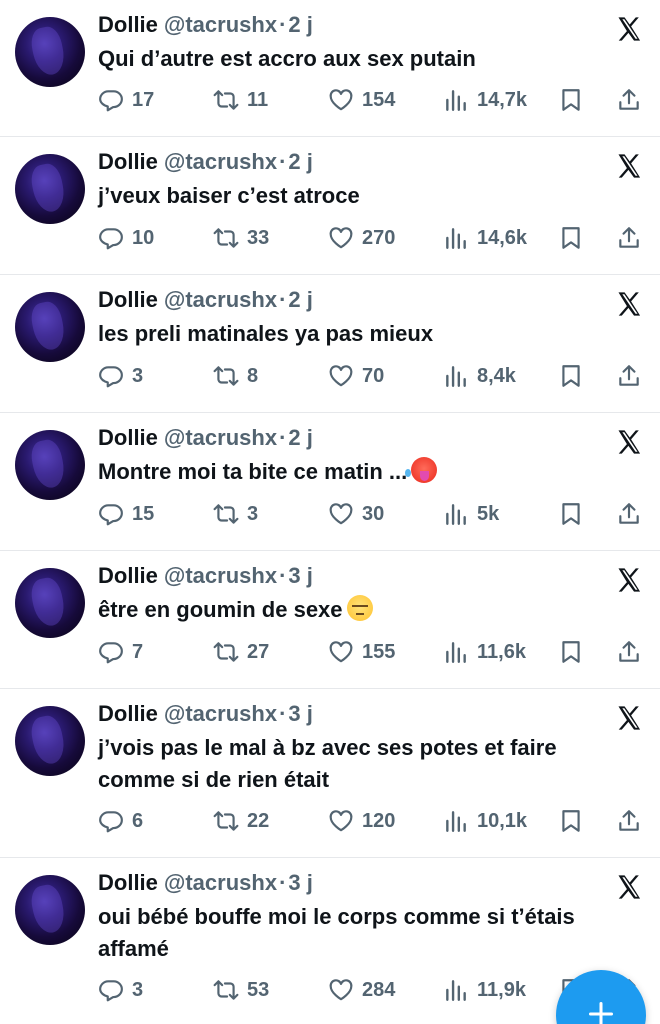 This screenshot has width=660, height=1024. I want to click on reply-button: 6, so click(120, 821).